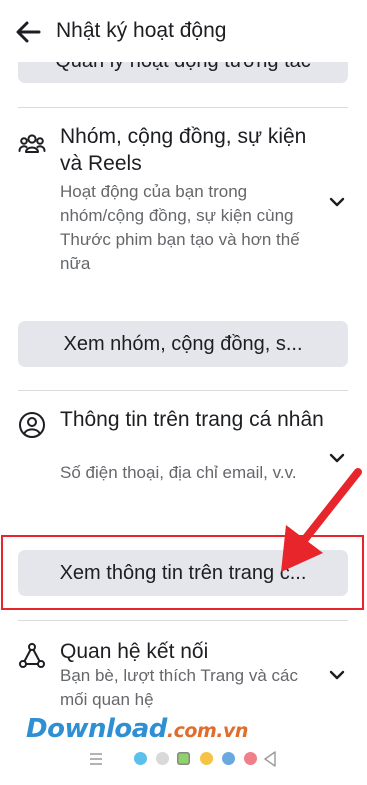 This screenshot has height=785, width=367. What do you see at coordinates (141, 30) in the screenshot?
I see `page-title: Nhật ký hoạt động` at bounding box center [141, 30].